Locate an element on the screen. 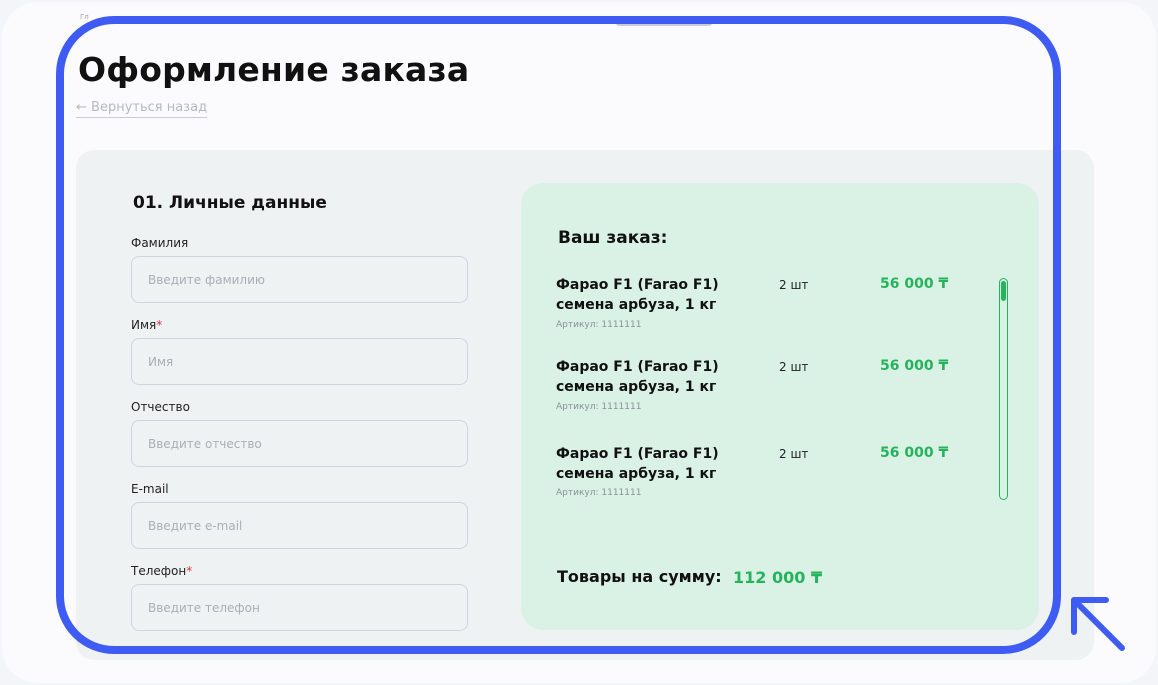 This screenshot has height=685, width=1158. patronymic-label-text: Отчество is located at coordinates (160, 407).